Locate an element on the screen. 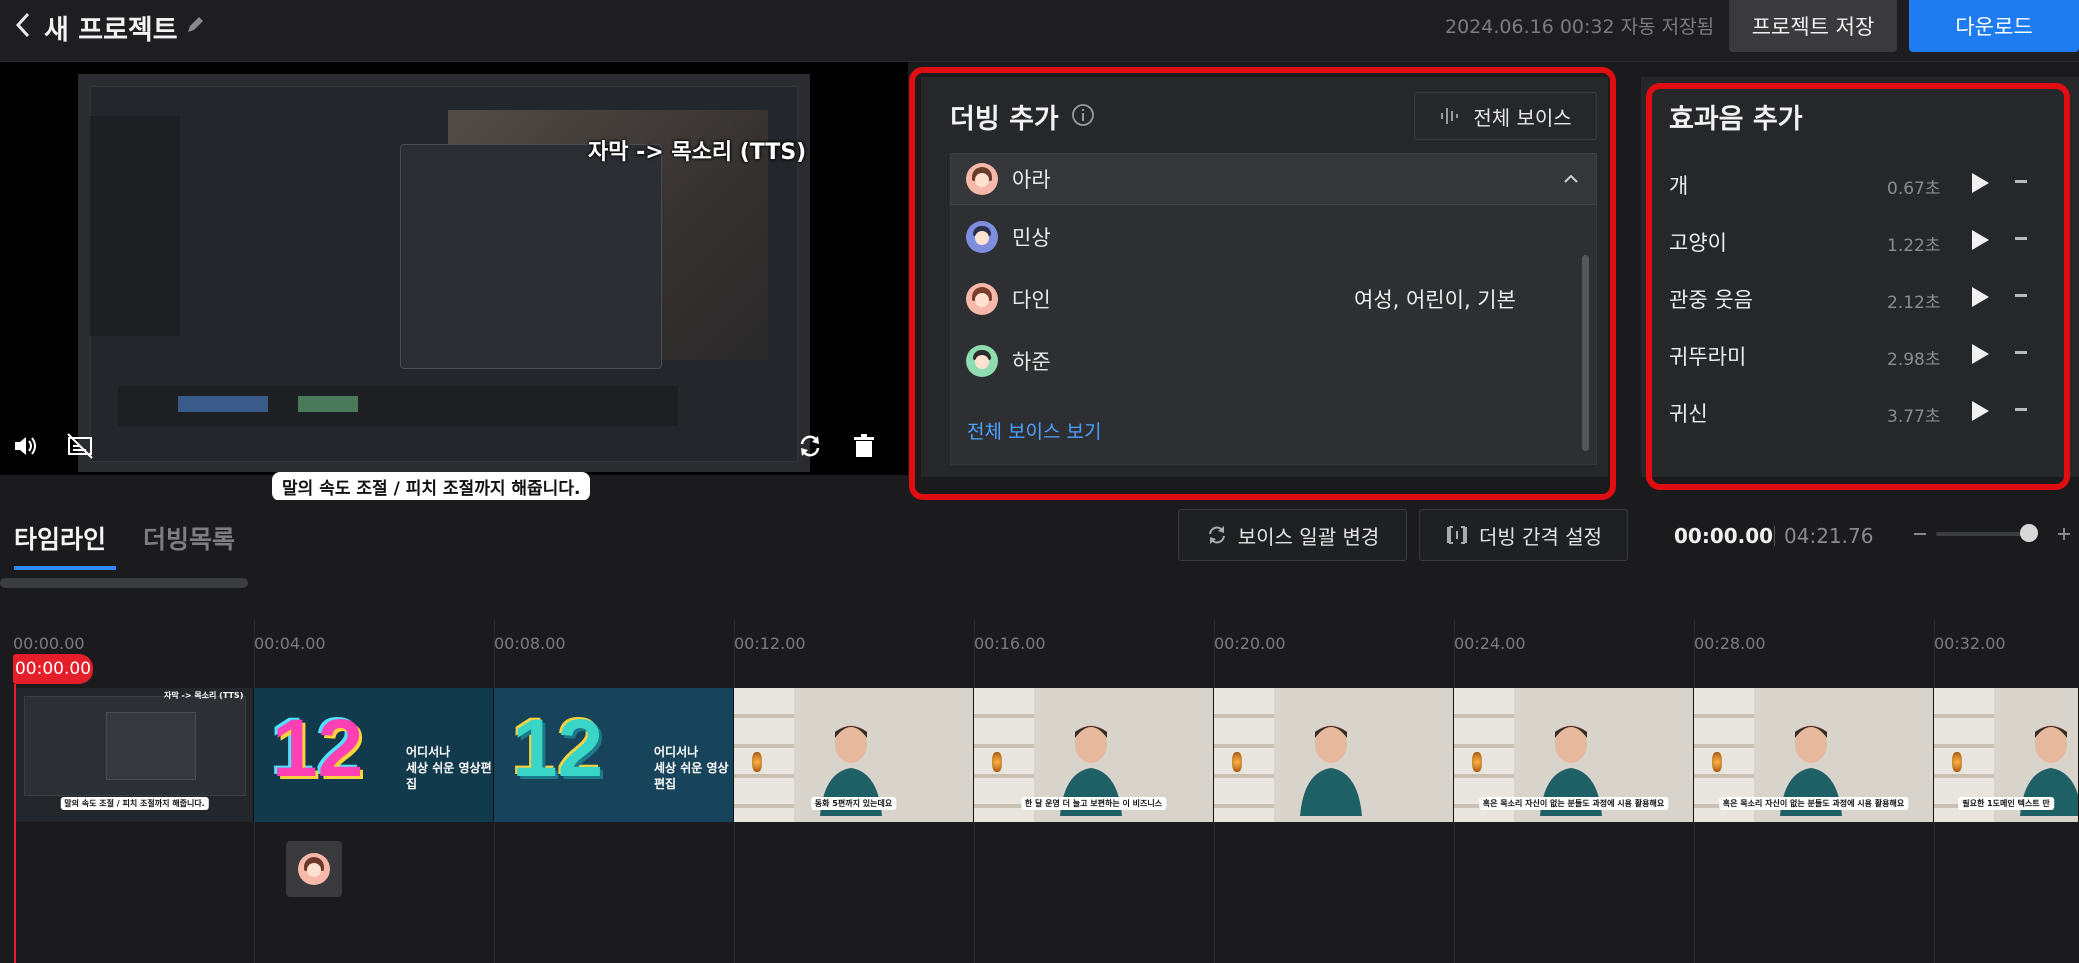 The image size is (2079, 963). caption-top: 자막 -> 목소리 (TTS) is located at coordinates (697, 152).